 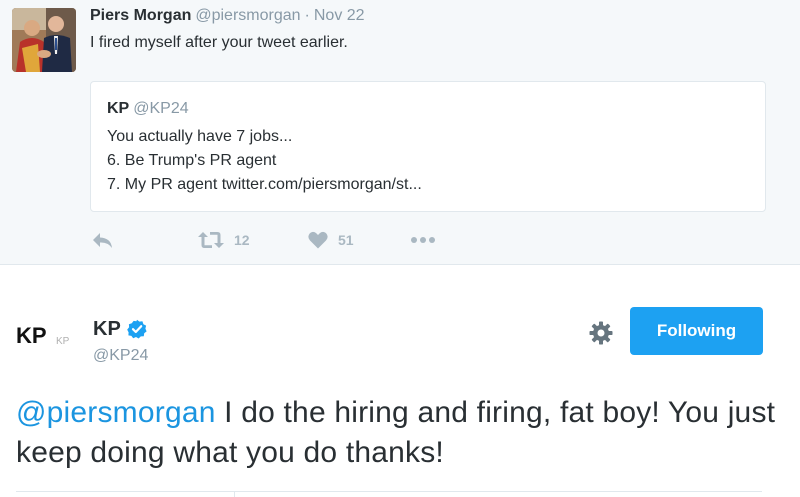 I want to click on parent-tweet-header: Piers Morgan @piersmorgan · Nov 22, so click(x=227, y=16).